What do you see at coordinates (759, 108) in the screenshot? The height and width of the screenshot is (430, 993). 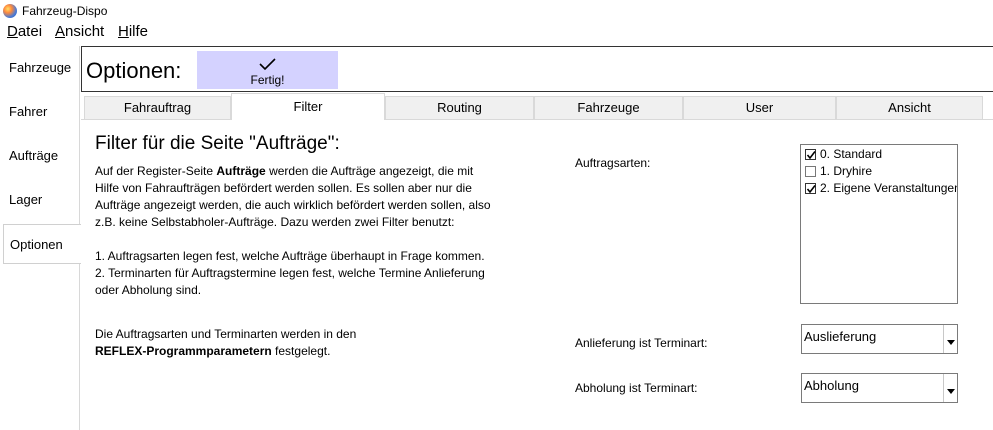 I see `tab-user: User` at bounding box center [759, 108].